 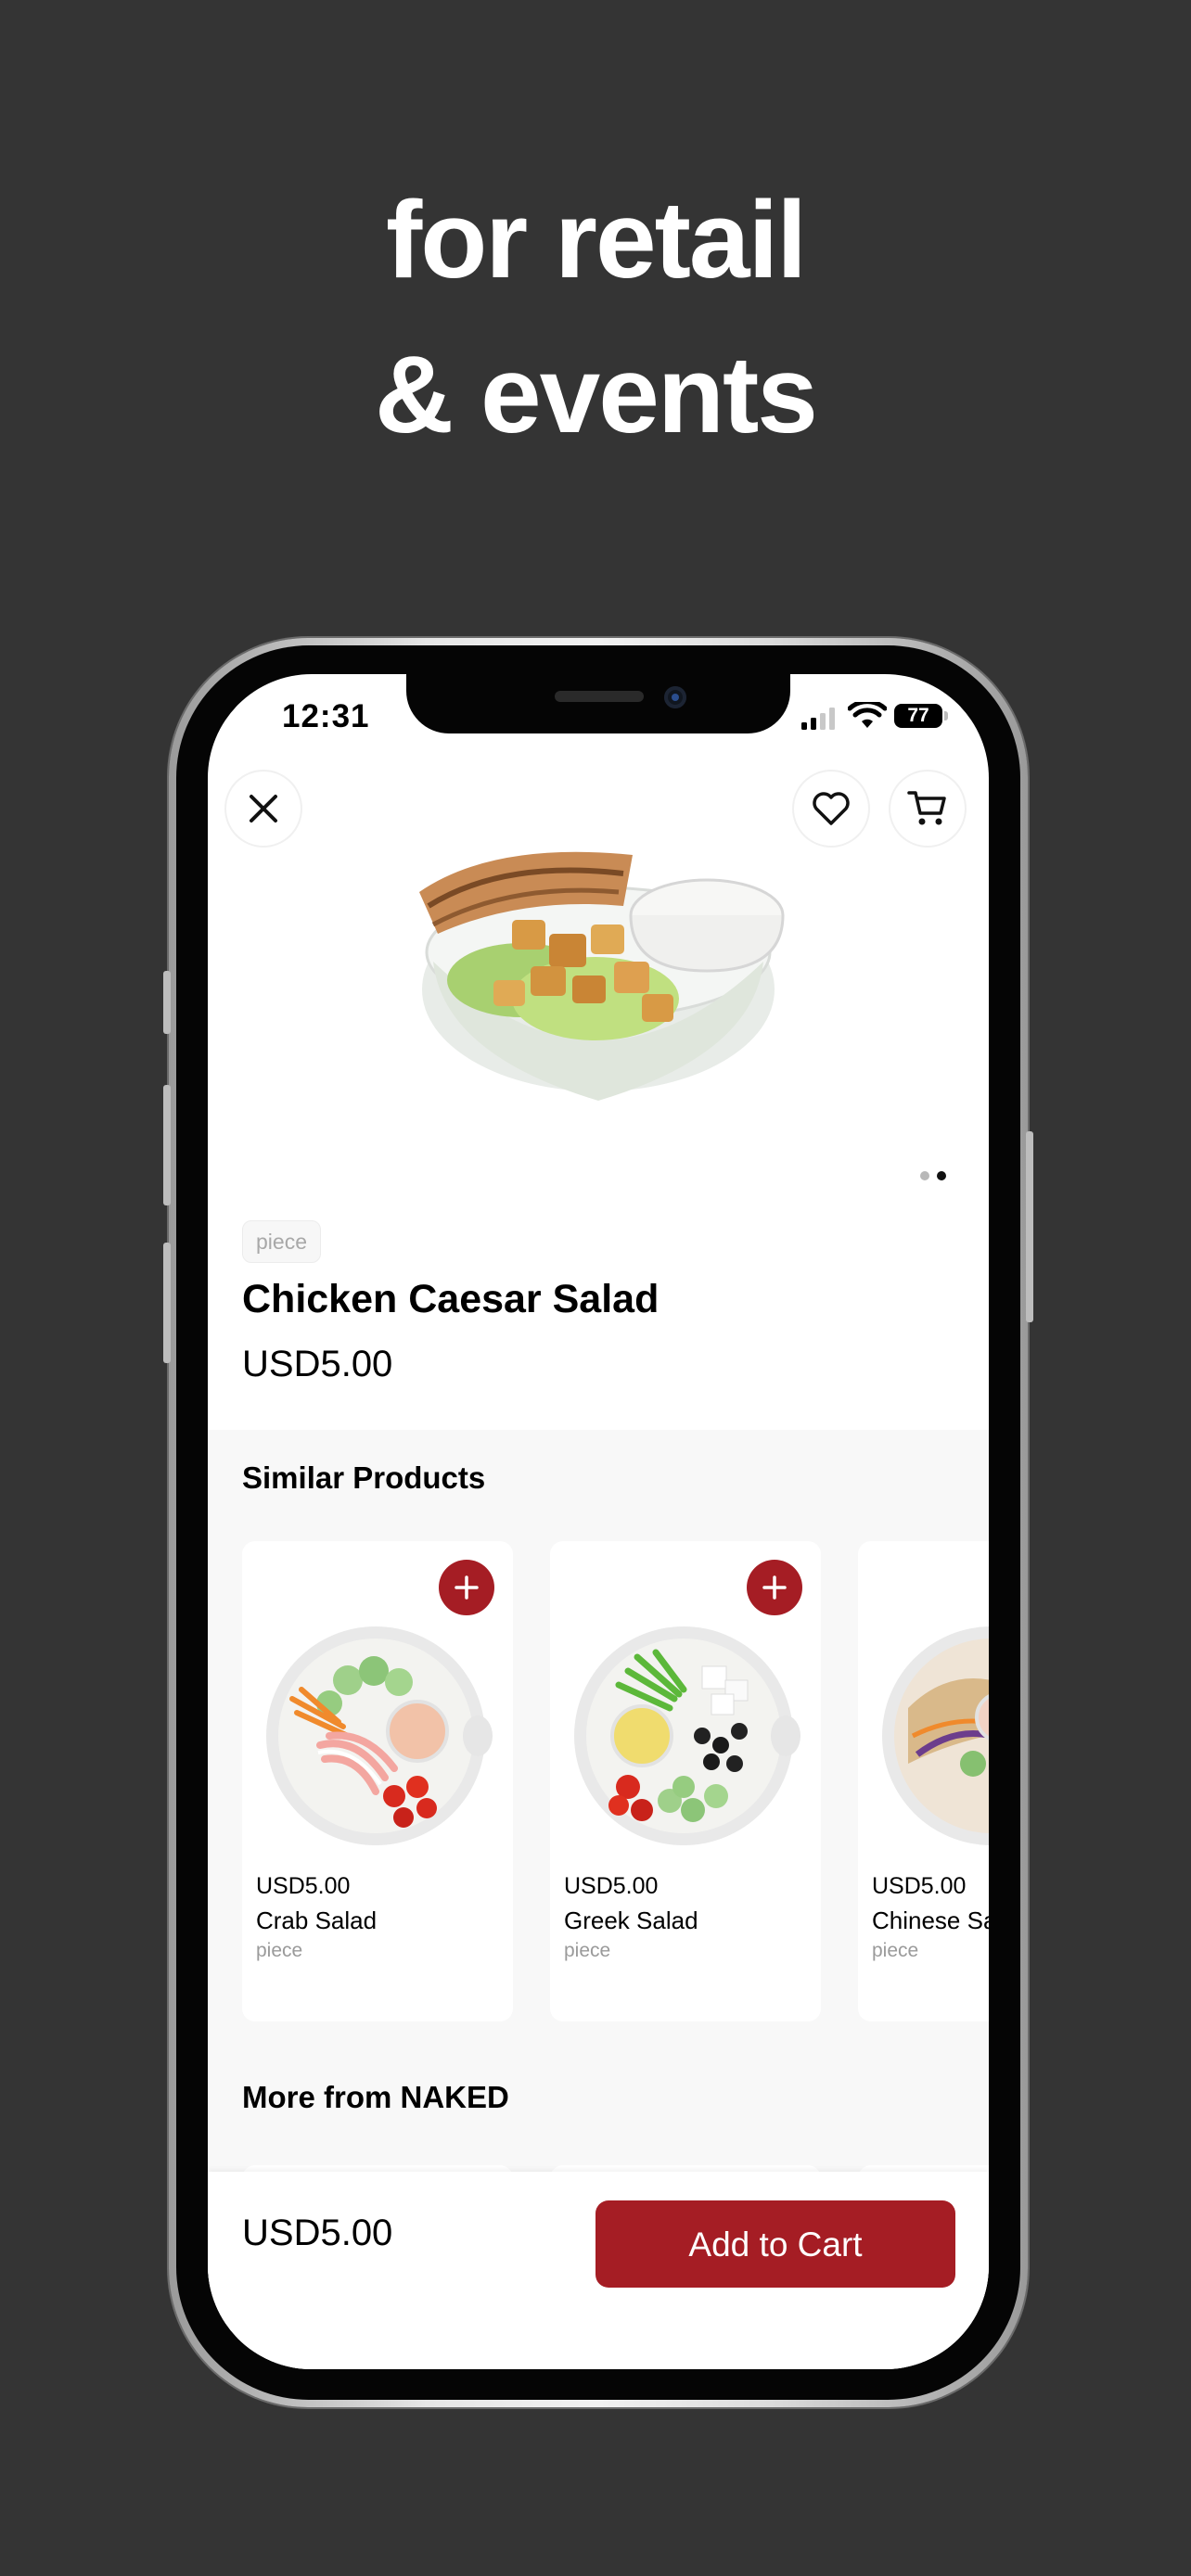 I want to click on status-time: 12:31, so click(x=326, y=716).